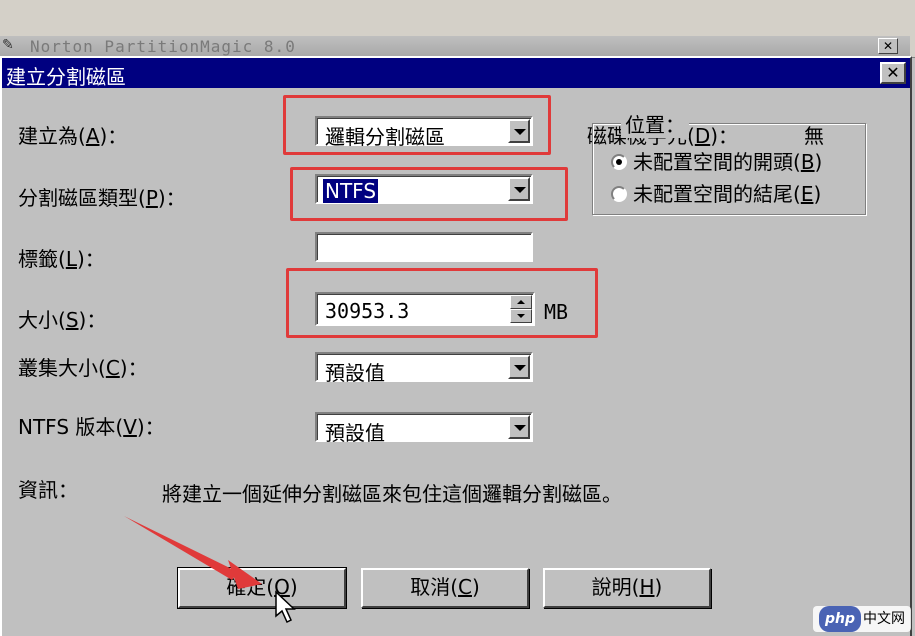 The image size is (915, 636). I want to click on watermark-logo: php 中文网, so click(861, 619).